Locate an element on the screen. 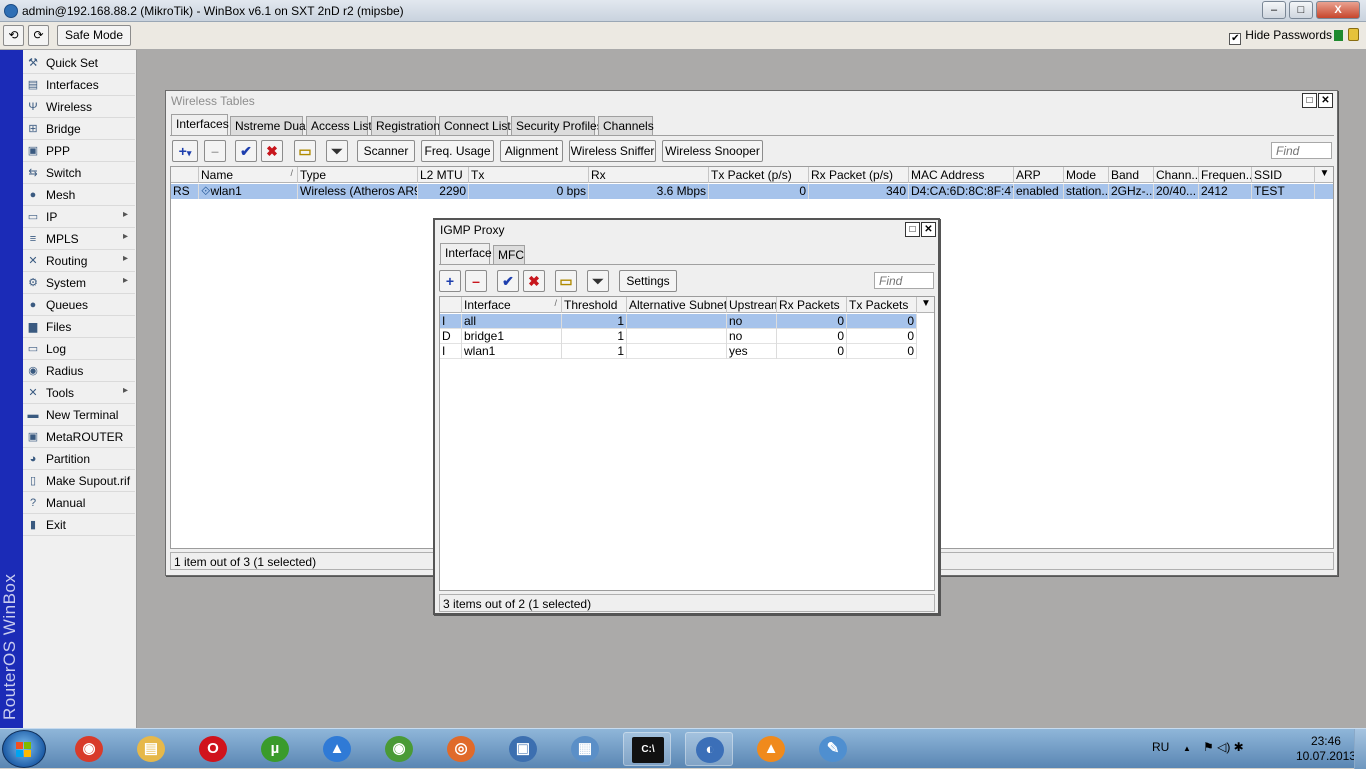 The width and height of the screenshot is (1366, 769). col-type: Type is located at coordinates (358, 175).